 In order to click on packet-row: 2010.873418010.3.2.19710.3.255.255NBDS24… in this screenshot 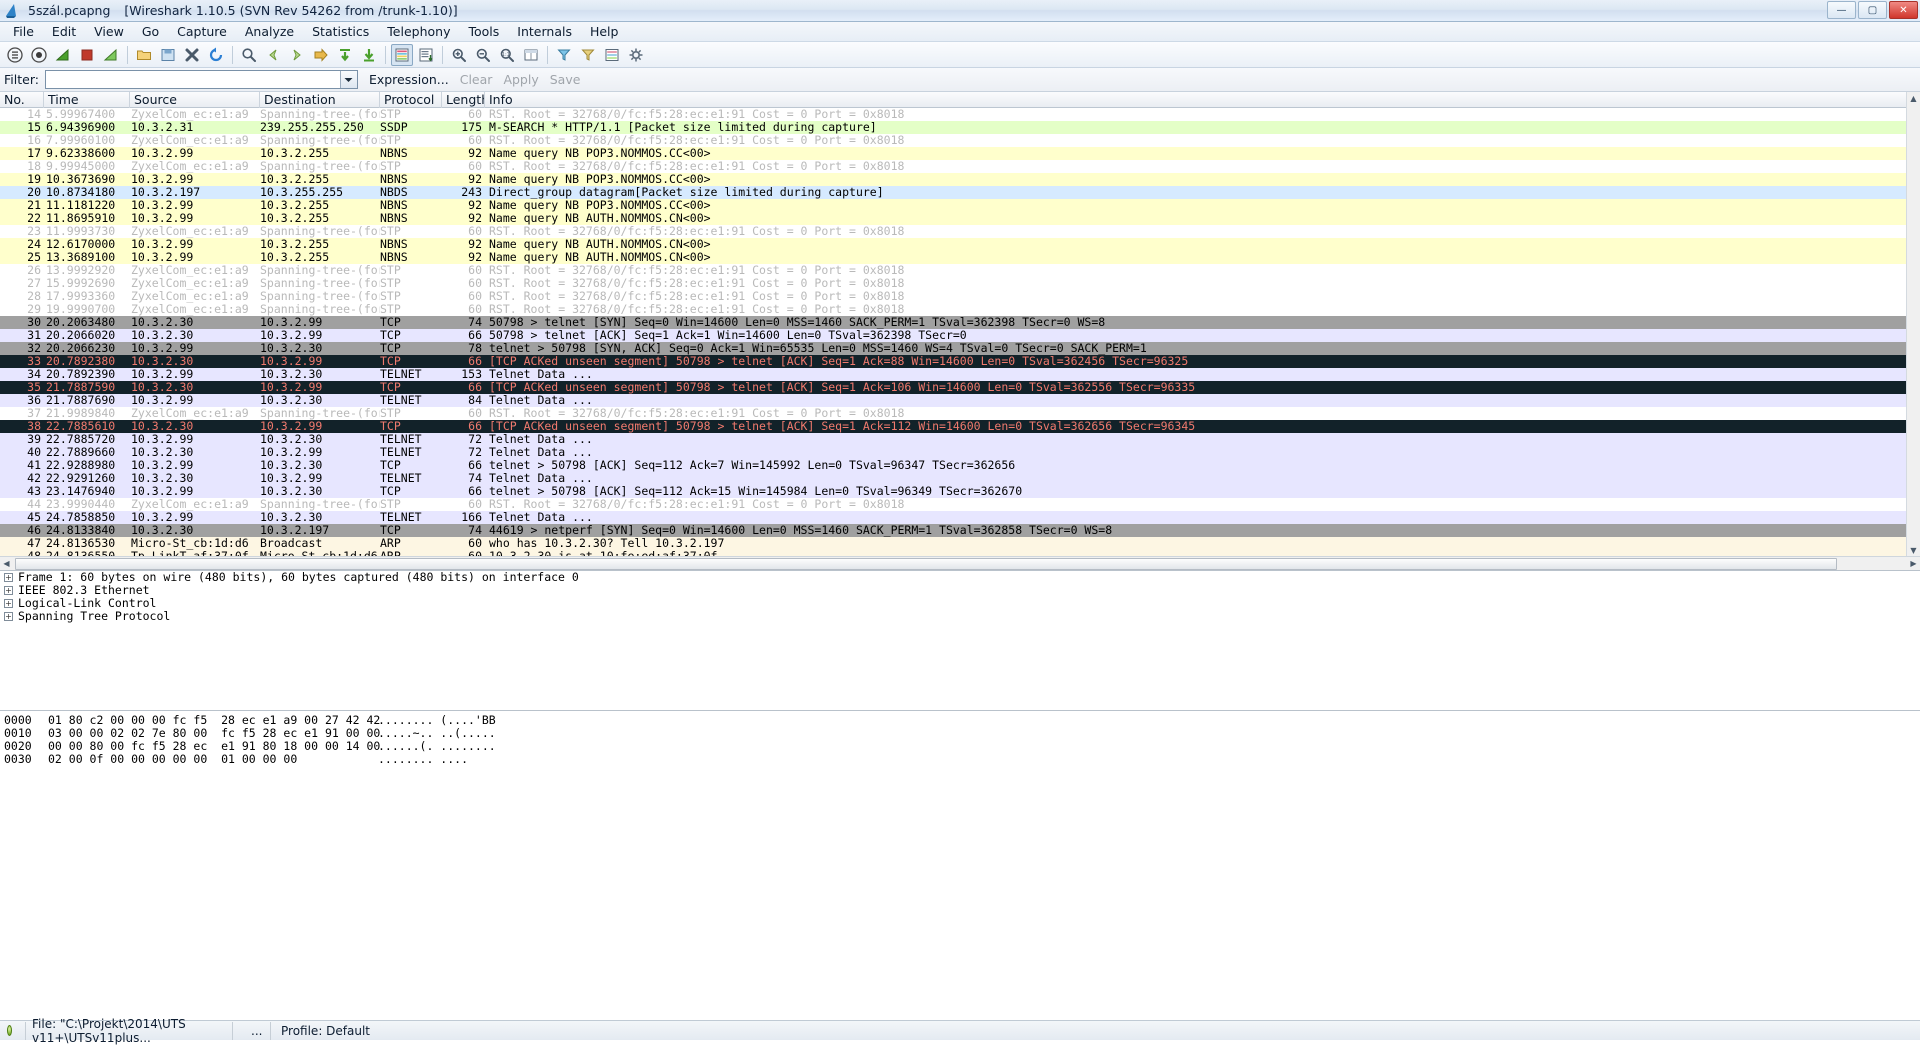, I will do `click(960, 192)`.